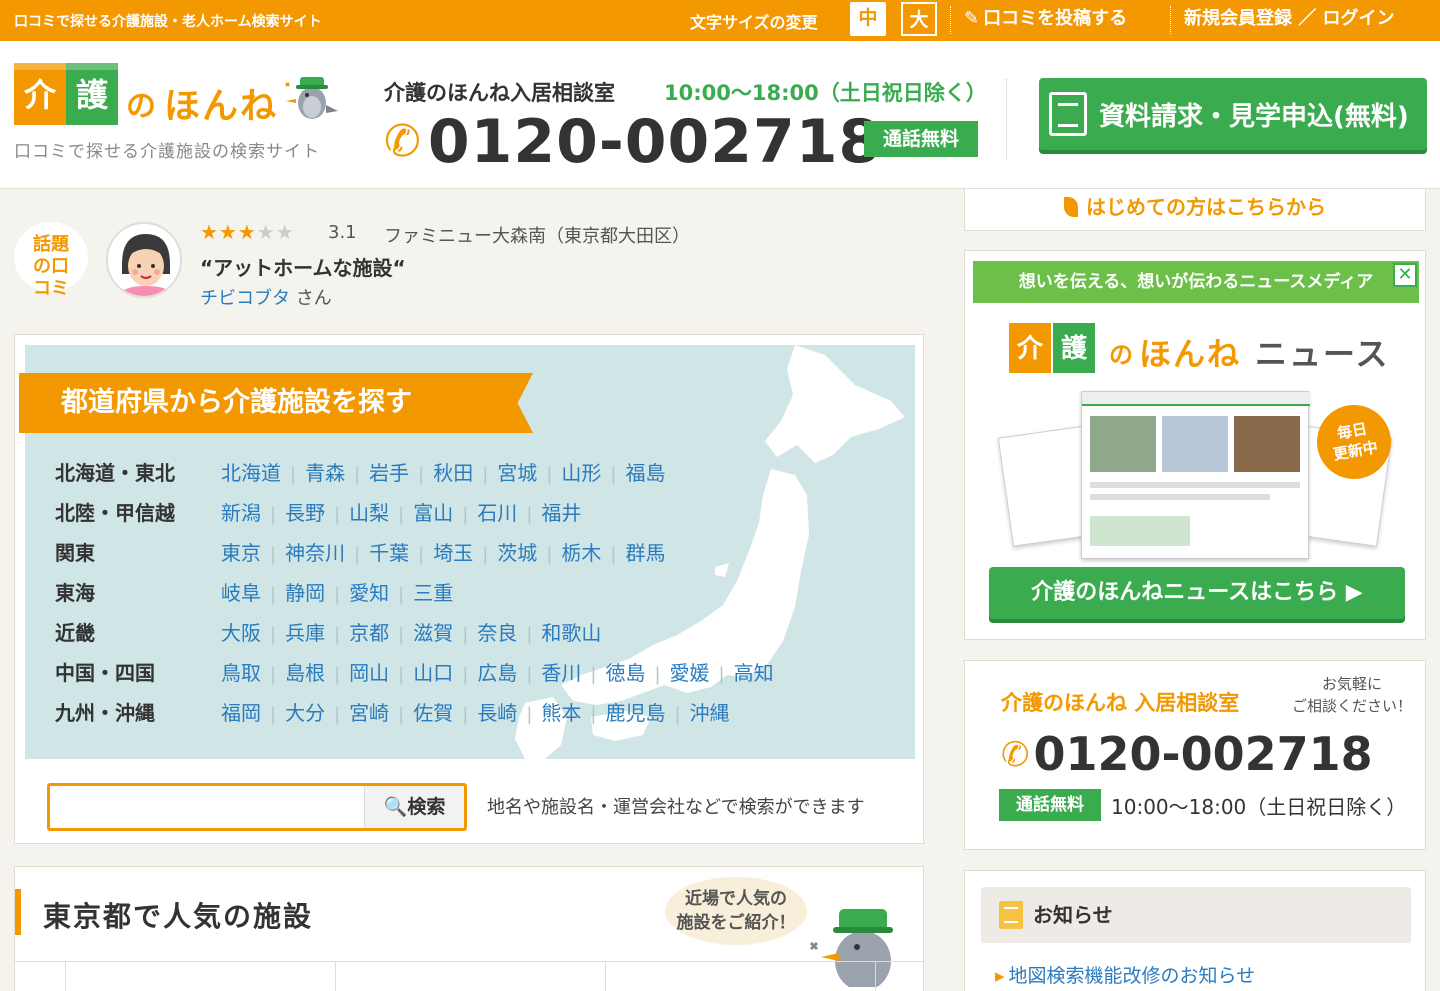 The width and height of the screenshot is (1440, 991). I want to click on contact-title: 介護のほんね入居相談室, so click(499, 93).